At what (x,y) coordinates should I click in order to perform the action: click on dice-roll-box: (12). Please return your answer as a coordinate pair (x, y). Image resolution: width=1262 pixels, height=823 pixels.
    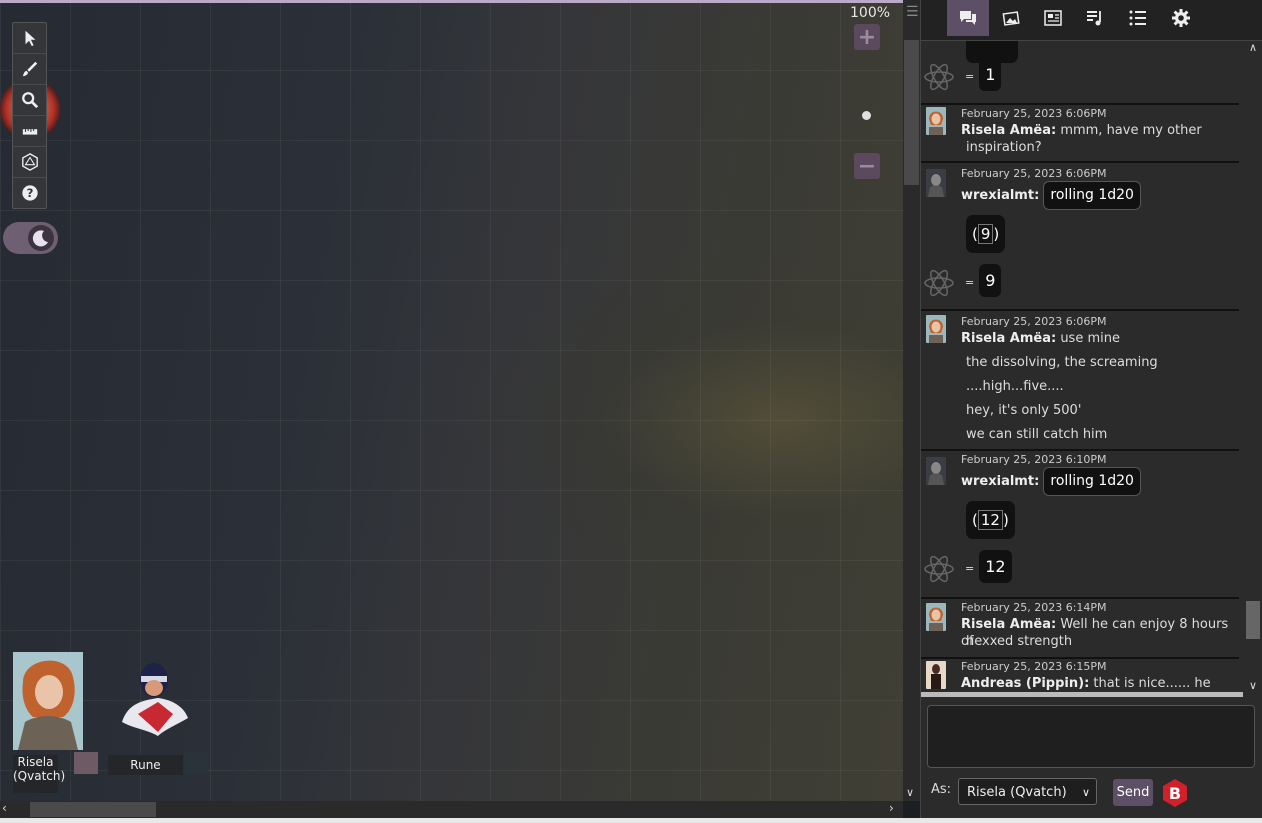
    Looking at the image, I should click on (990, 520).